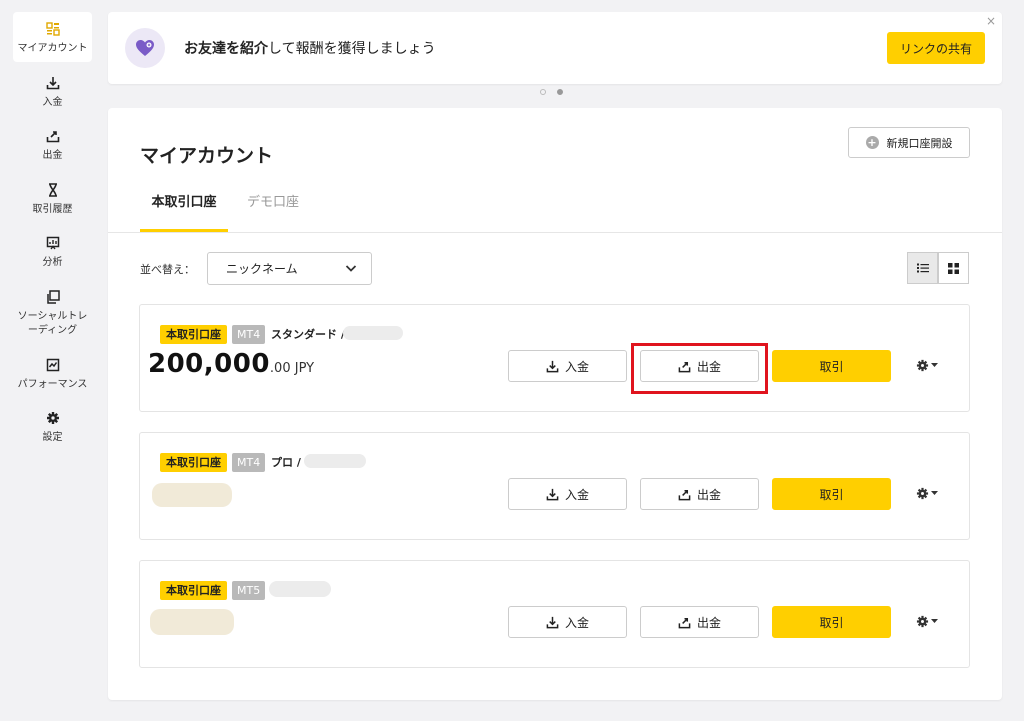 Image resolution: width=1024 pixels, height=721 pixels. What do you see at coordinates (262, 269) in the screenshot?
I see `sort-value: ニックネーム` at bounding box center [262, 269].